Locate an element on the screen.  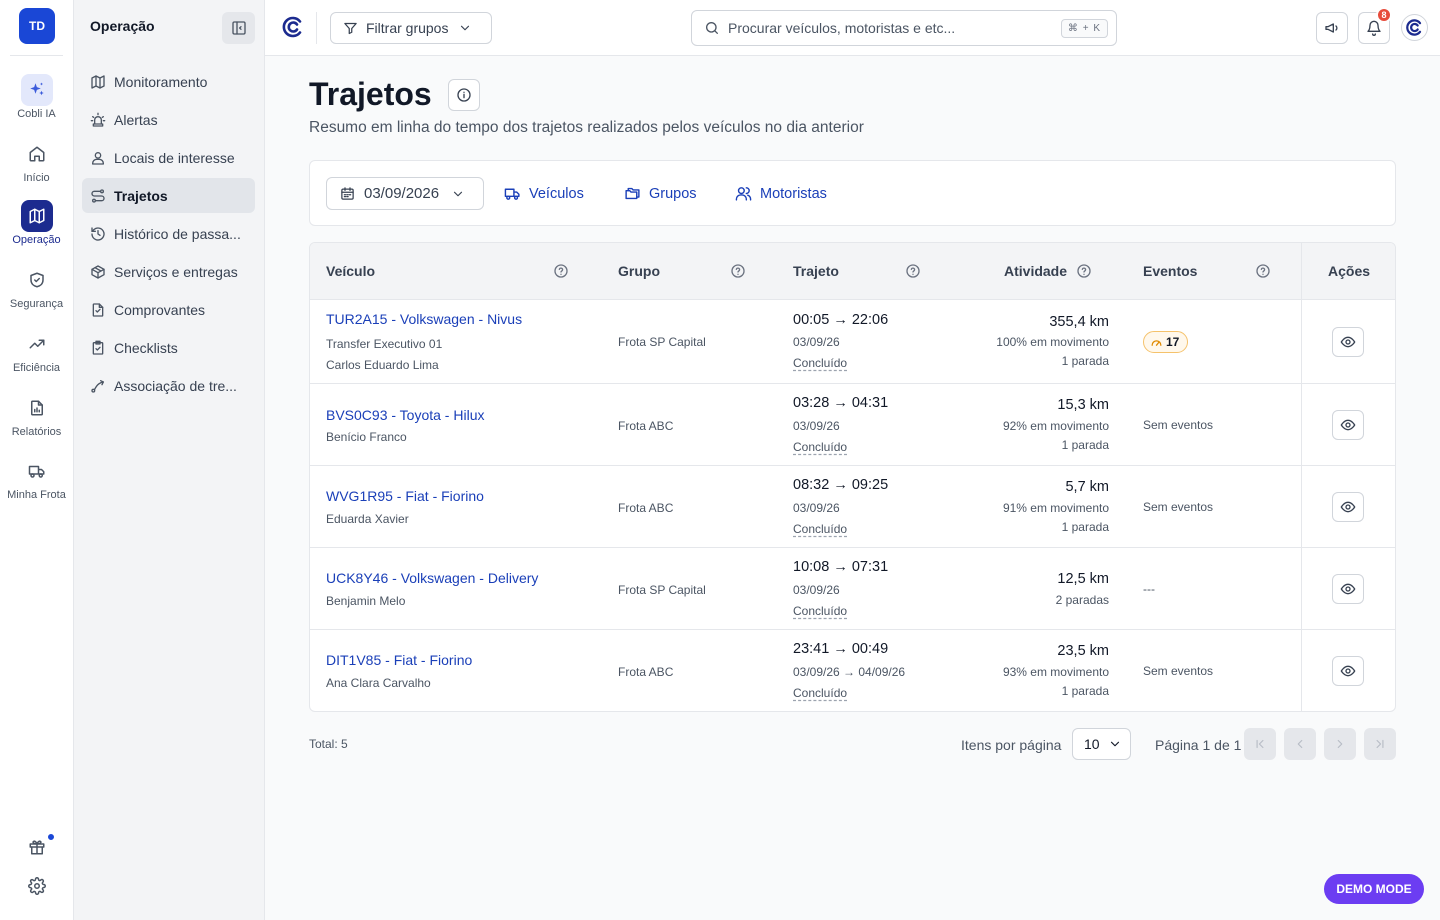
vehicle-link: UCK8Y46 - Volkswagen - Delivery is located at coordinates (432, 578).